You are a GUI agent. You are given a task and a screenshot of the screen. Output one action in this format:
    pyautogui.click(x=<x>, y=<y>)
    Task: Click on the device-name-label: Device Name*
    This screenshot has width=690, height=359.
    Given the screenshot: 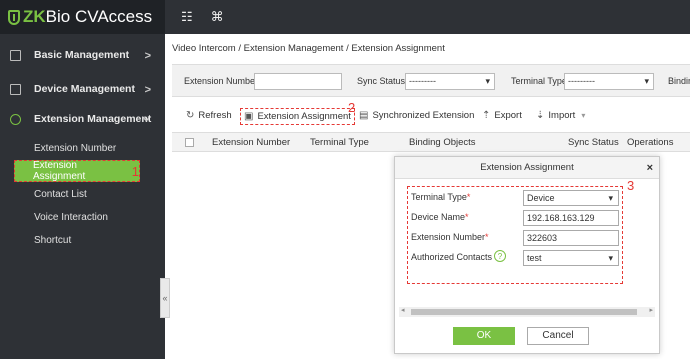 What is the action you would take?
    pyautogui.click(x=440, y=217)
    